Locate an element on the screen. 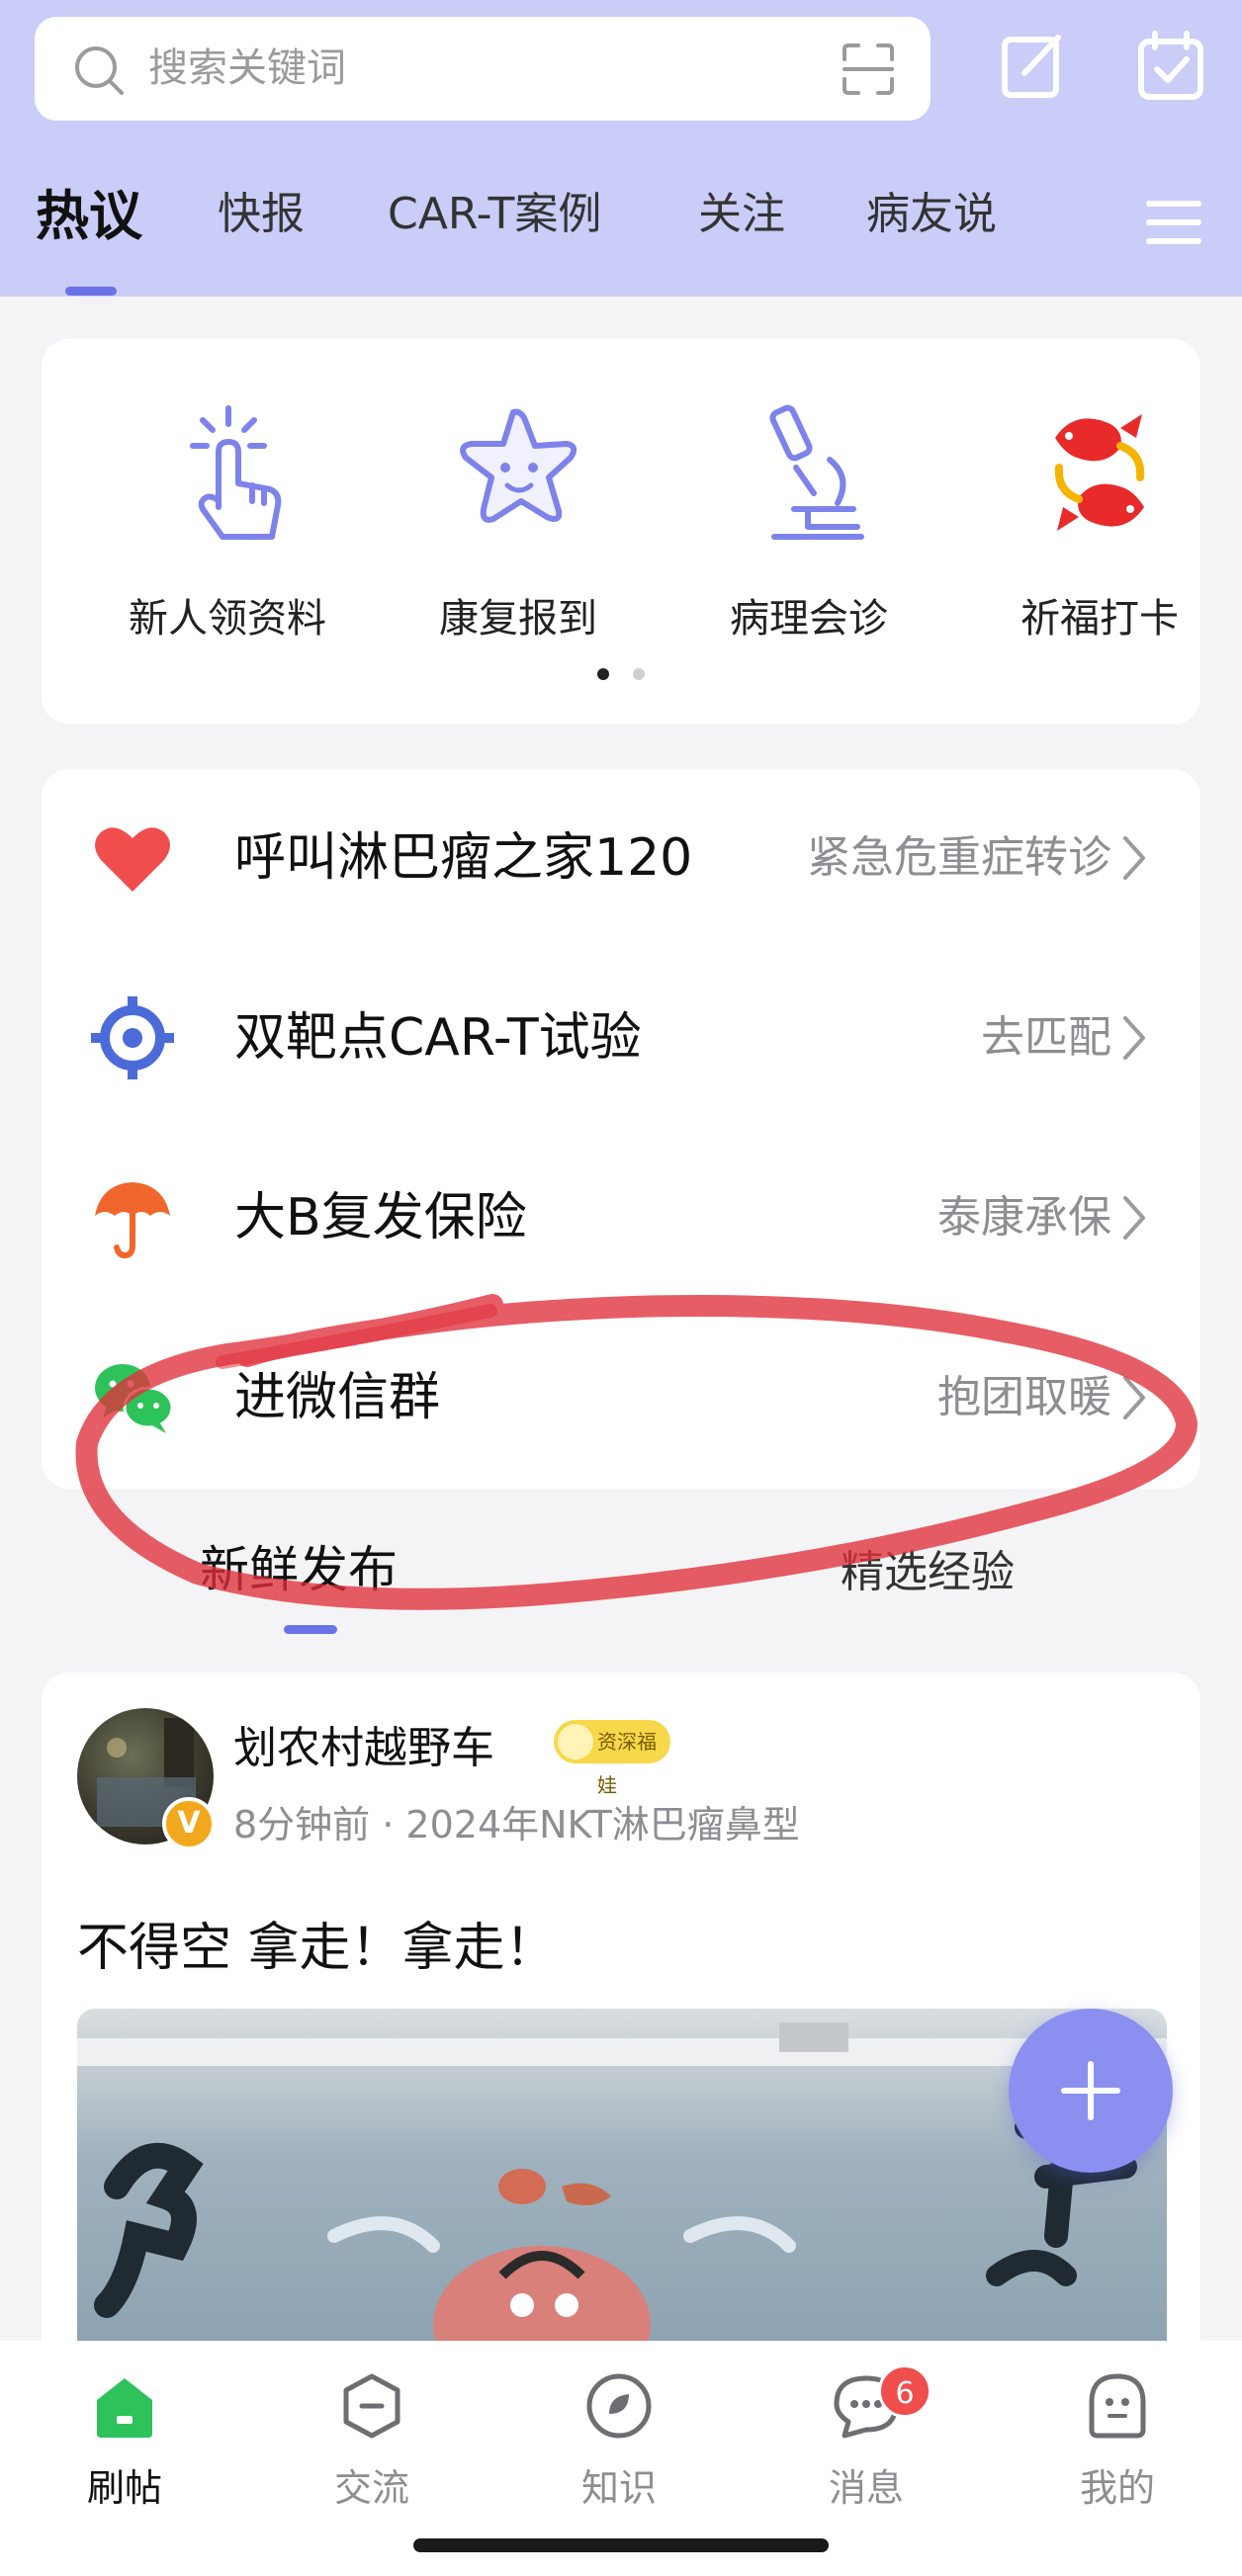 The image size is (1242, 2576). service-title: 呼叫淋巴瘤之家120 is located at coordinates (463, 858).